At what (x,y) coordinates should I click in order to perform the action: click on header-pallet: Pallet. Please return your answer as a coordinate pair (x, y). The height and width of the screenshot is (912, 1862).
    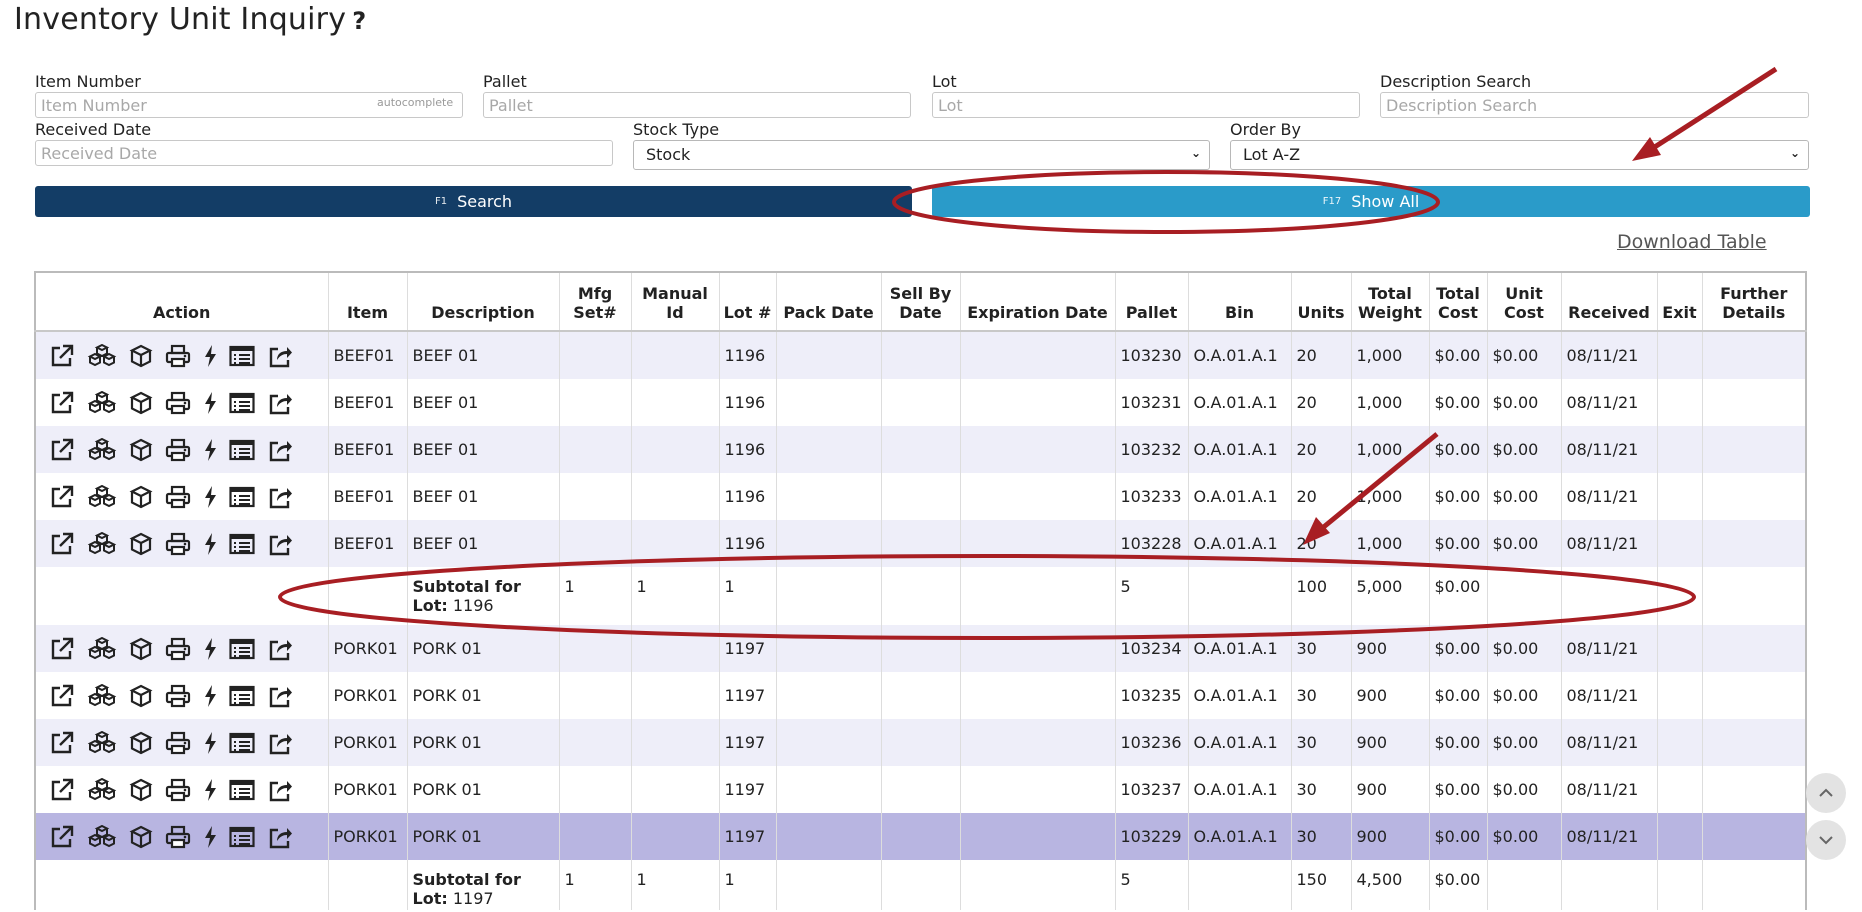
    Looking at the image, I should click on (1152, 302).